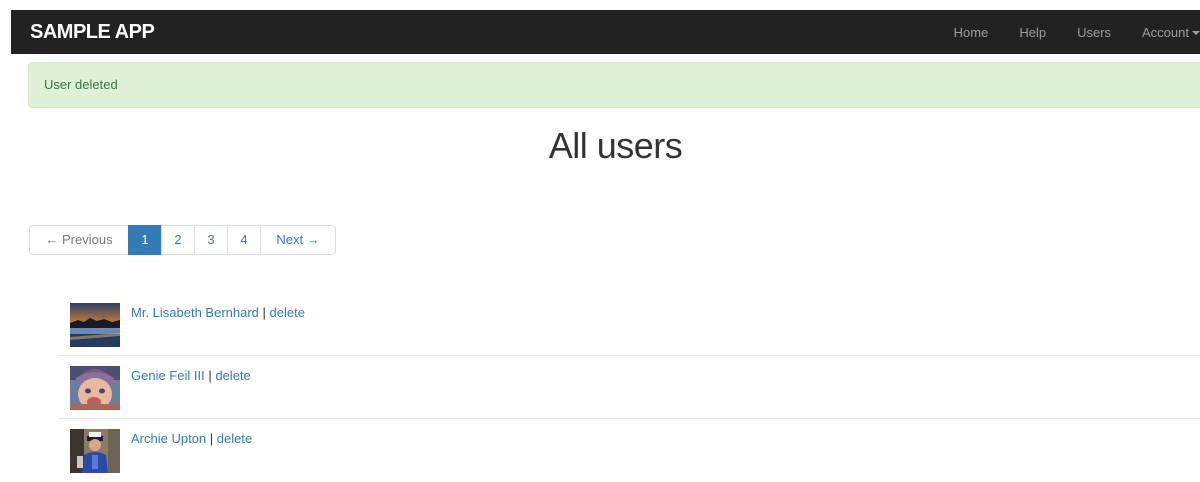 This screenshot has height=482, width=1200. I want to click on app-logo: SAMPLE APP, so click(92, 32).